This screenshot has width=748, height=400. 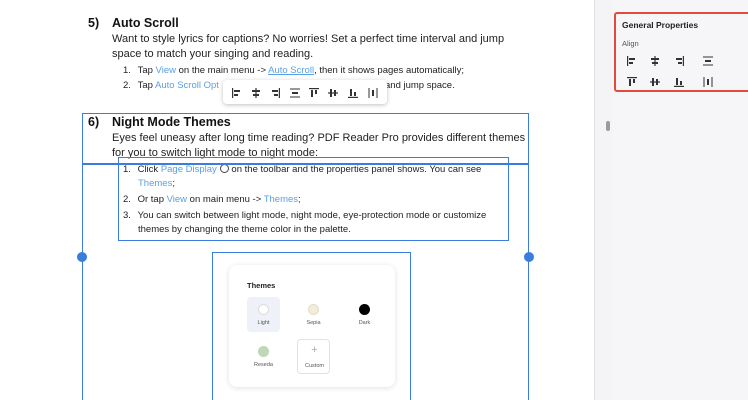 What do you see at coordinates (681, 52) in the screenshot?
I see `general-properties-section: General Properties Align` at bounding box center [681, 52].